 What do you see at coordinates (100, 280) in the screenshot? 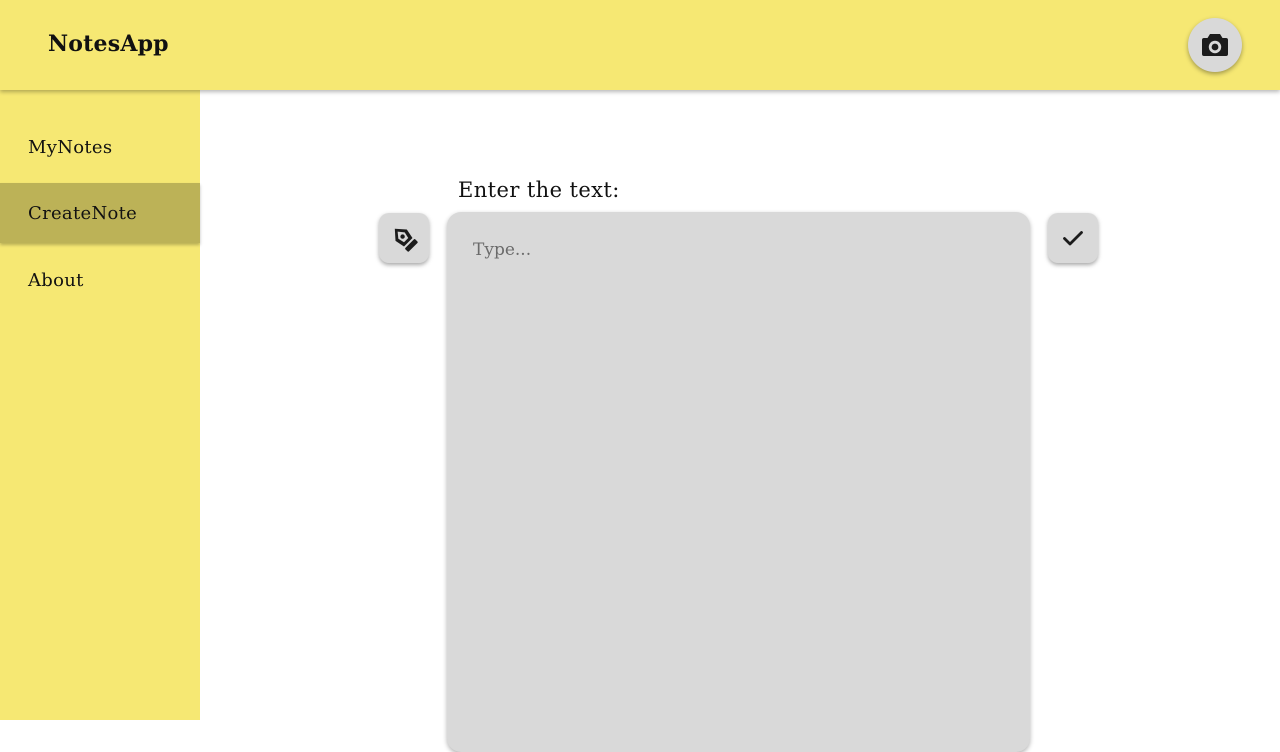
I see `sidebar-item-about: About` at bounding box center [100, 280].